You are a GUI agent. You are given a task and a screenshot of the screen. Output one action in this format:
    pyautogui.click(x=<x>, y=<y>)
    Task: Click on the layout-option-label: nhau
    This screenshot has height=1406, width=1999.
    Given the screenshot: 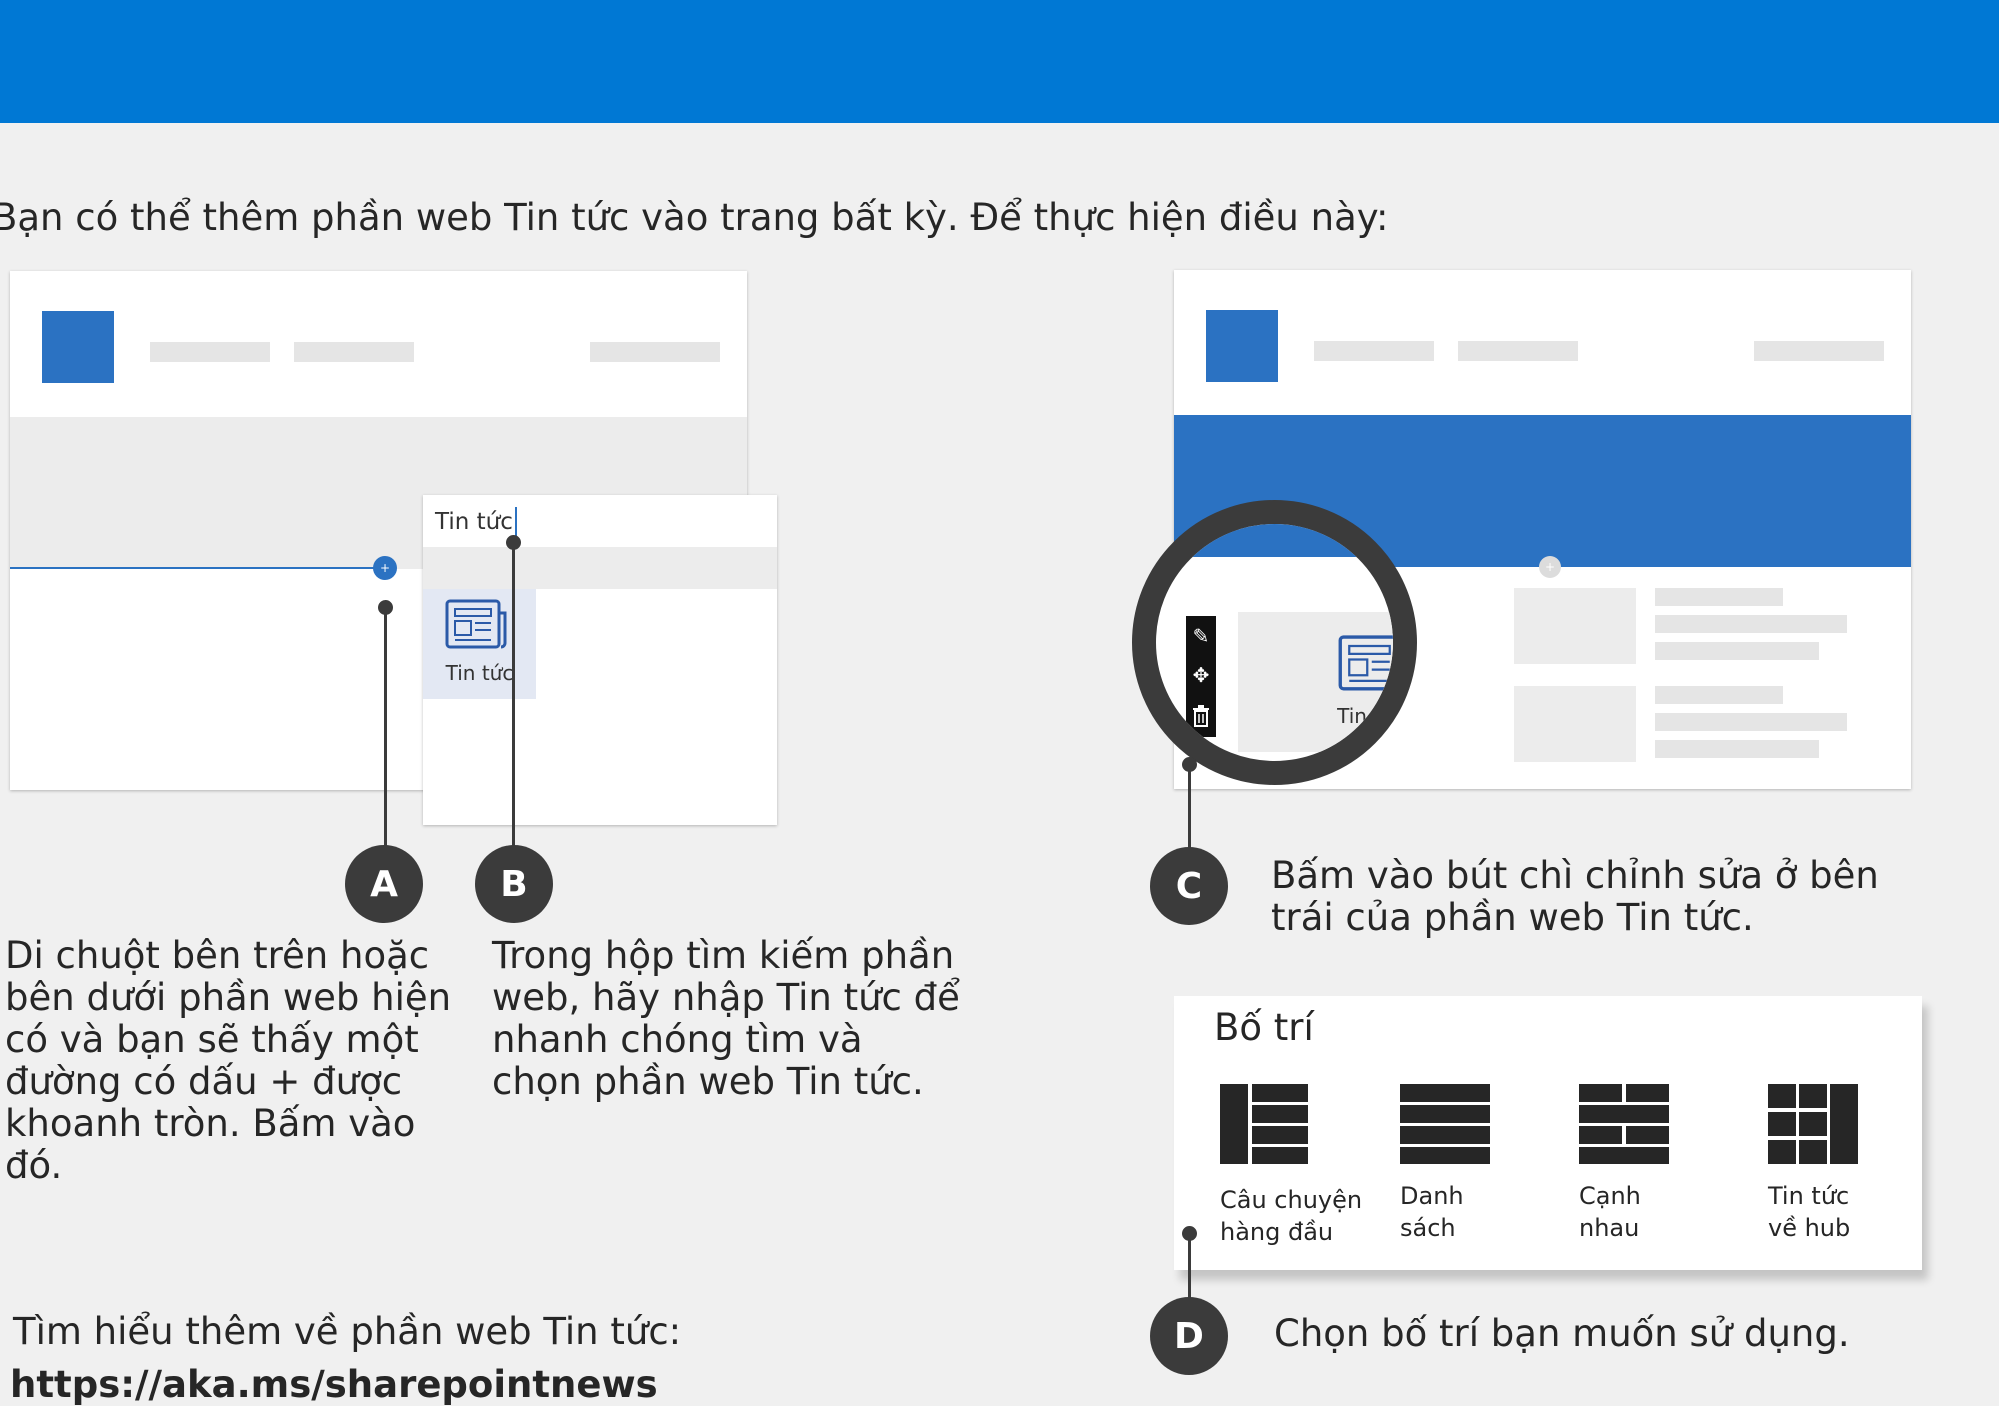 What is the action you would take?
    pyautogui.click(x=1609, y=1228)
    